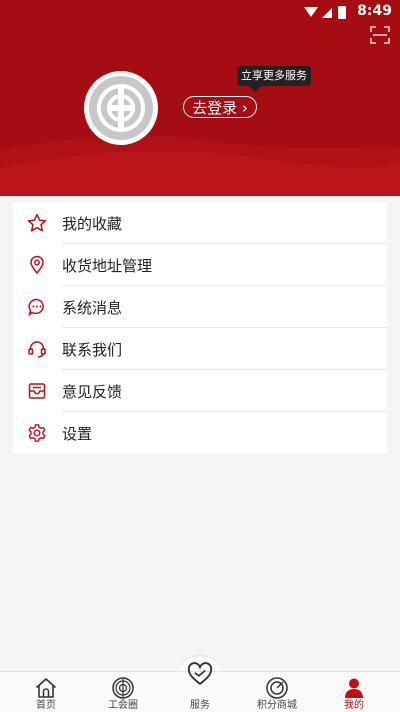  What do you see at coordinates (37, 265) in the screenshot?
I see `location-pin-icon` at bounding box center [37, 265].